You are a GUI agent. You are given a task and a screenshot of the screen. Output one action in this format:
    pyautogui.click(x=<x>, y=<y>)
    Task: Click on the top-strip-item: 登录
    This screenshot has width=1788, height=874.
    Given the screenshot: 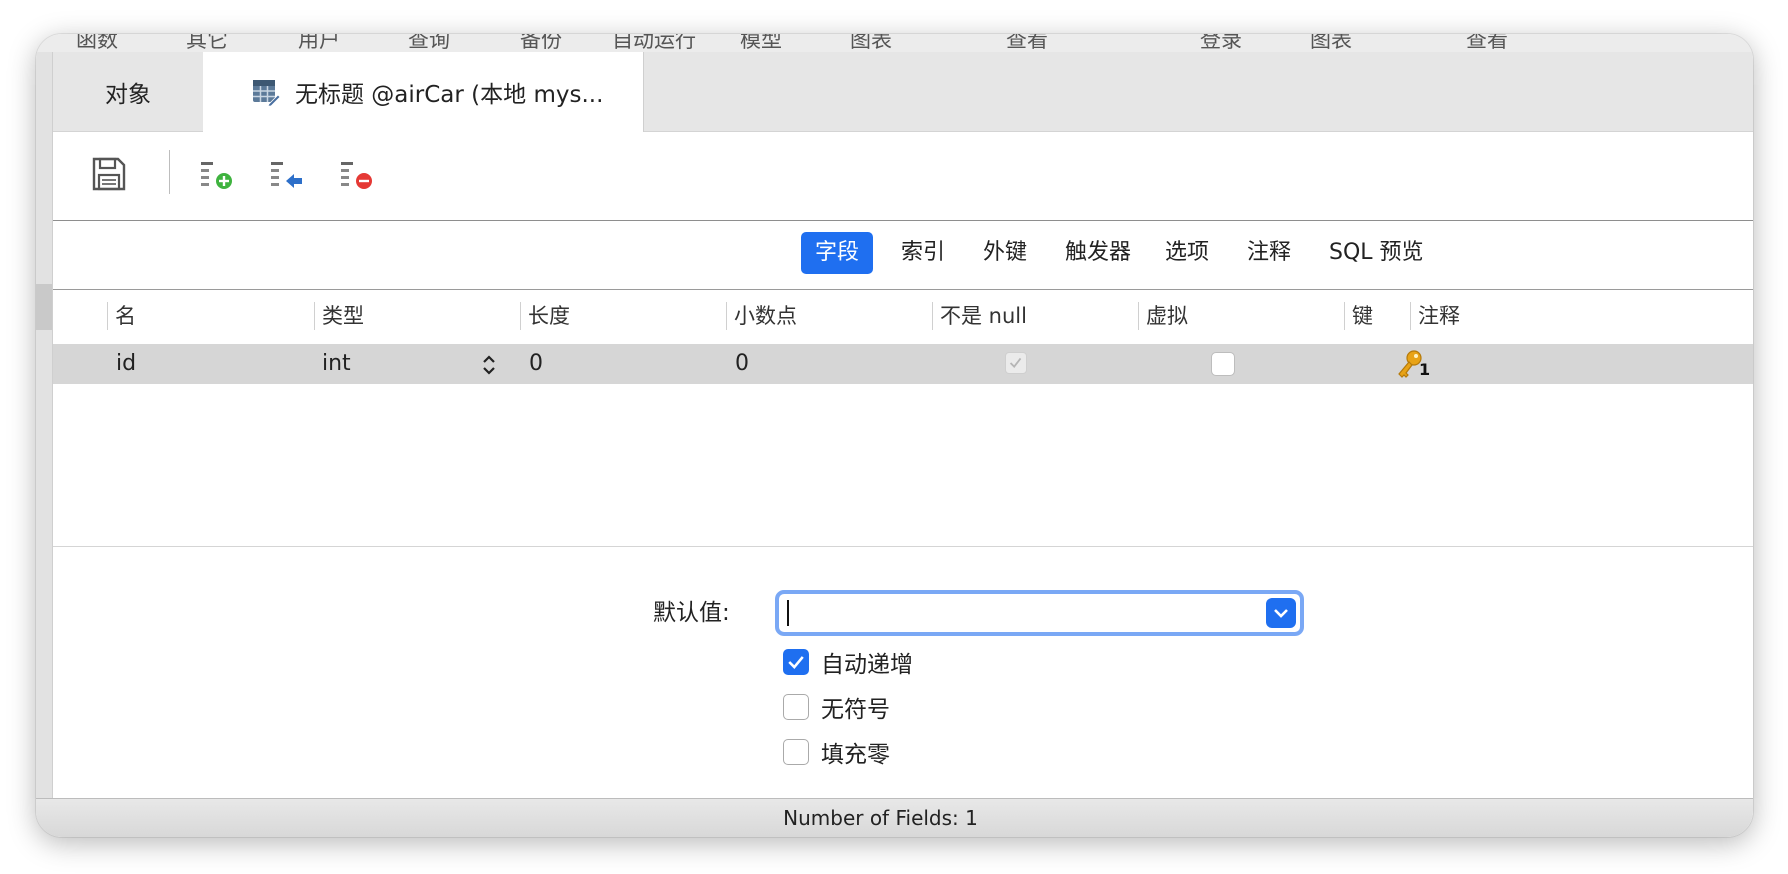 What is the action you would take?
    pyautogui.click(x=1221, y=43)
    